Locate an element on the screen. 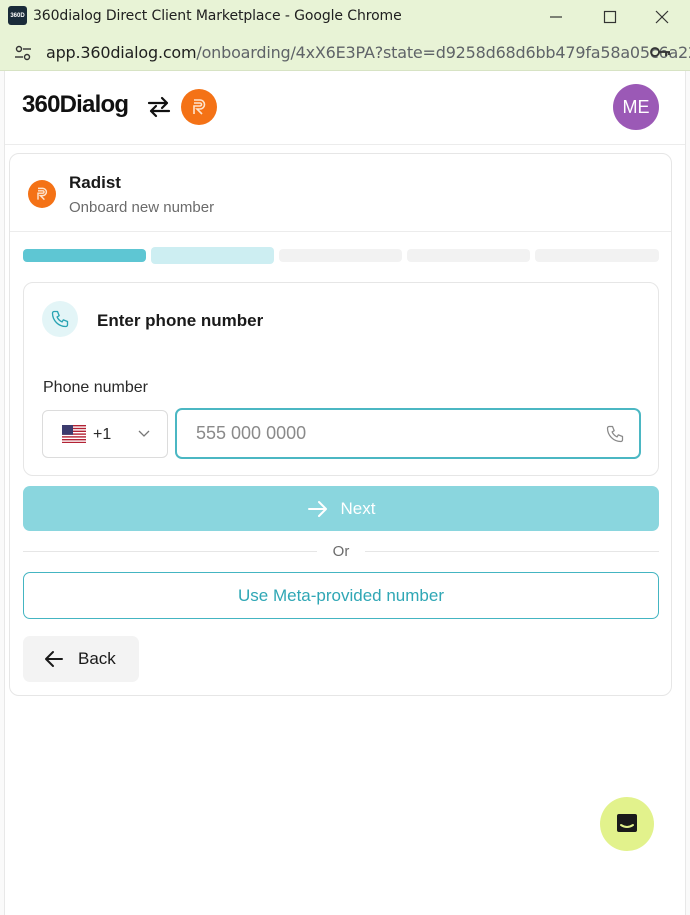 The width and height of the screenshot is (690, 915). client-name: Radist is located at coordinates (95, 182).